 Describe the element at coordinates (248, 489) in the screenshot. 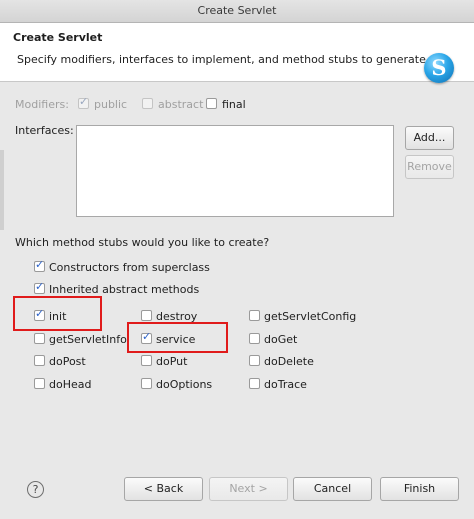

I see `next-button: Next >` at that location.